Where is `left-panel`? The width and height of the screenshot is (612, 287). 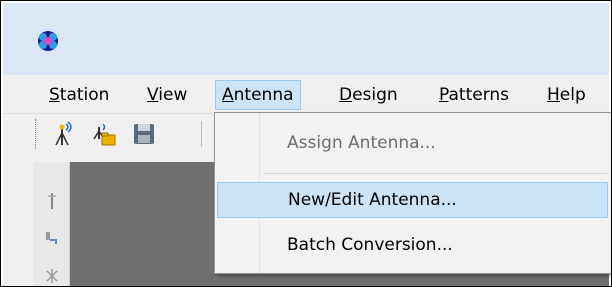 left-panel is located at coordinates (18, 224).